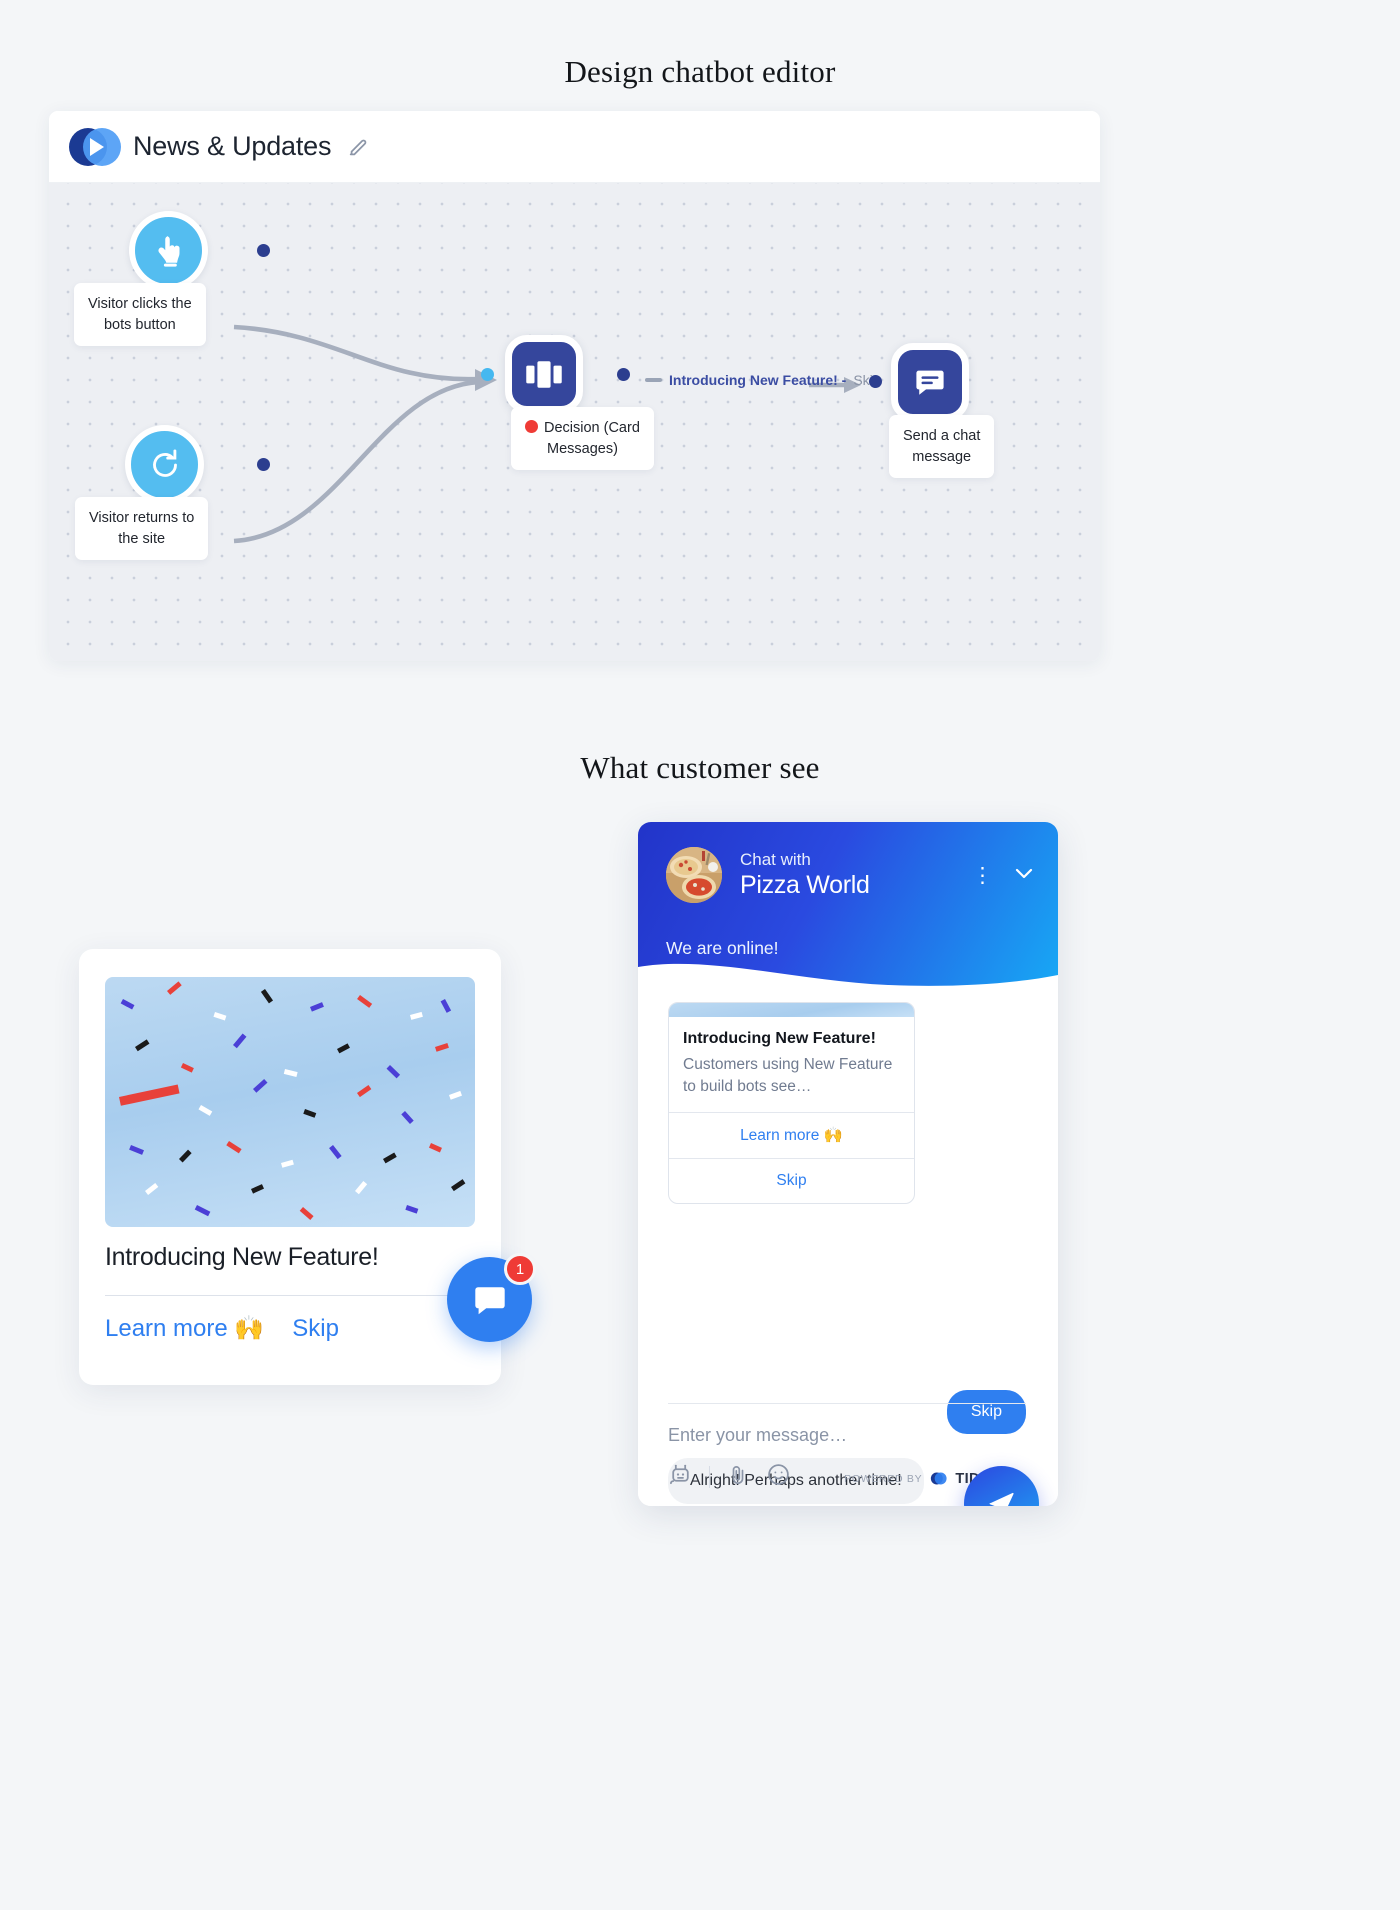 The width and height of the screenshot is (1400, 1910). I want to click on bot-face-icon, so click(680, 1477).